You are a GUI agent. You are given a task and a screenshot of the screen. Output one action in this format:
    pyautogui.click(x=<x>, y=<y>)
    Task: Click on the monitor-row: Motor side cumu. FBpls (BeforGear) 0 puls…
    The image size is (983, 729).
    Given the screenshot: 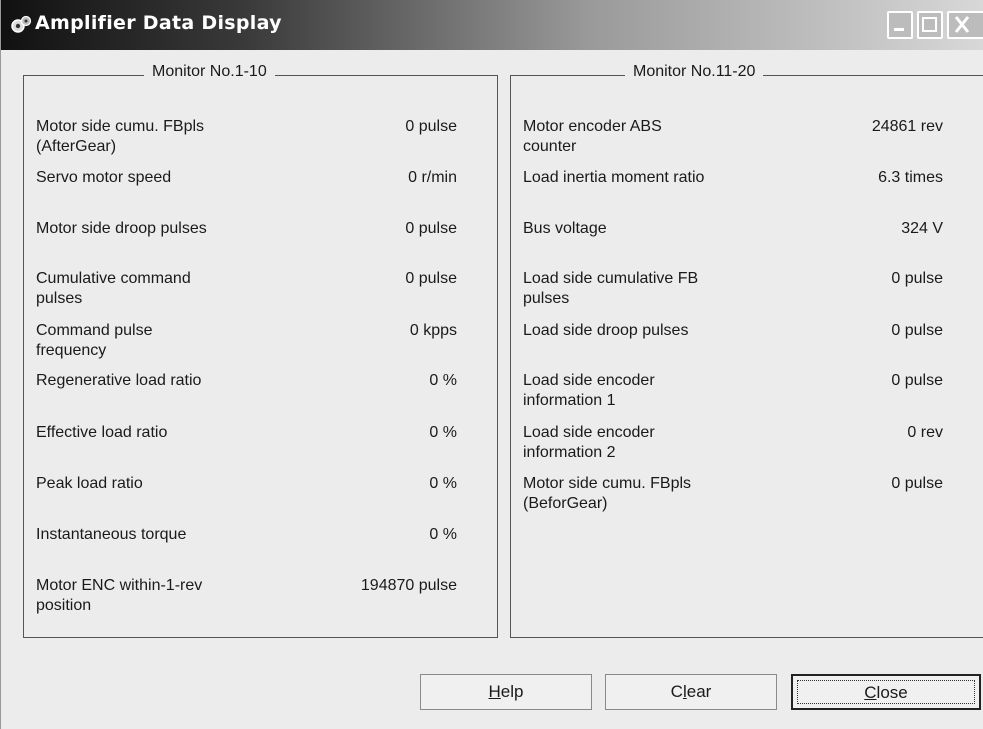 What is the action you would take?
    pyautogui.click(x=727, y=495)
    